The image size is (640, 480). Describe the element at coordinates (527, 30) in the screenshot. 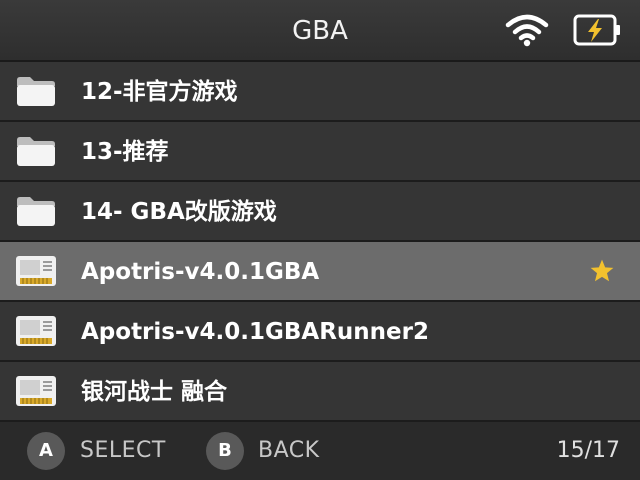

I see `wifi-icon` at that location.